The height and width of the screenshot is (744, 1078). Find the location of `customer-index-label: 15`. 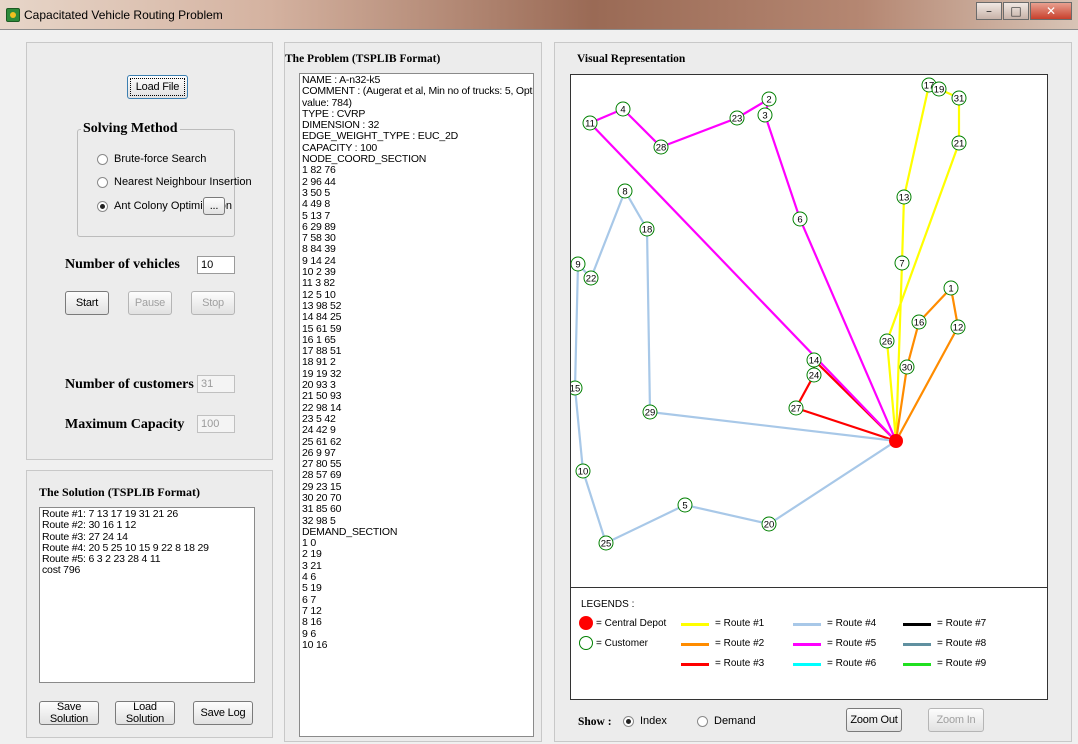

customer-index-label: 15 is located at coordinates (575, 389).